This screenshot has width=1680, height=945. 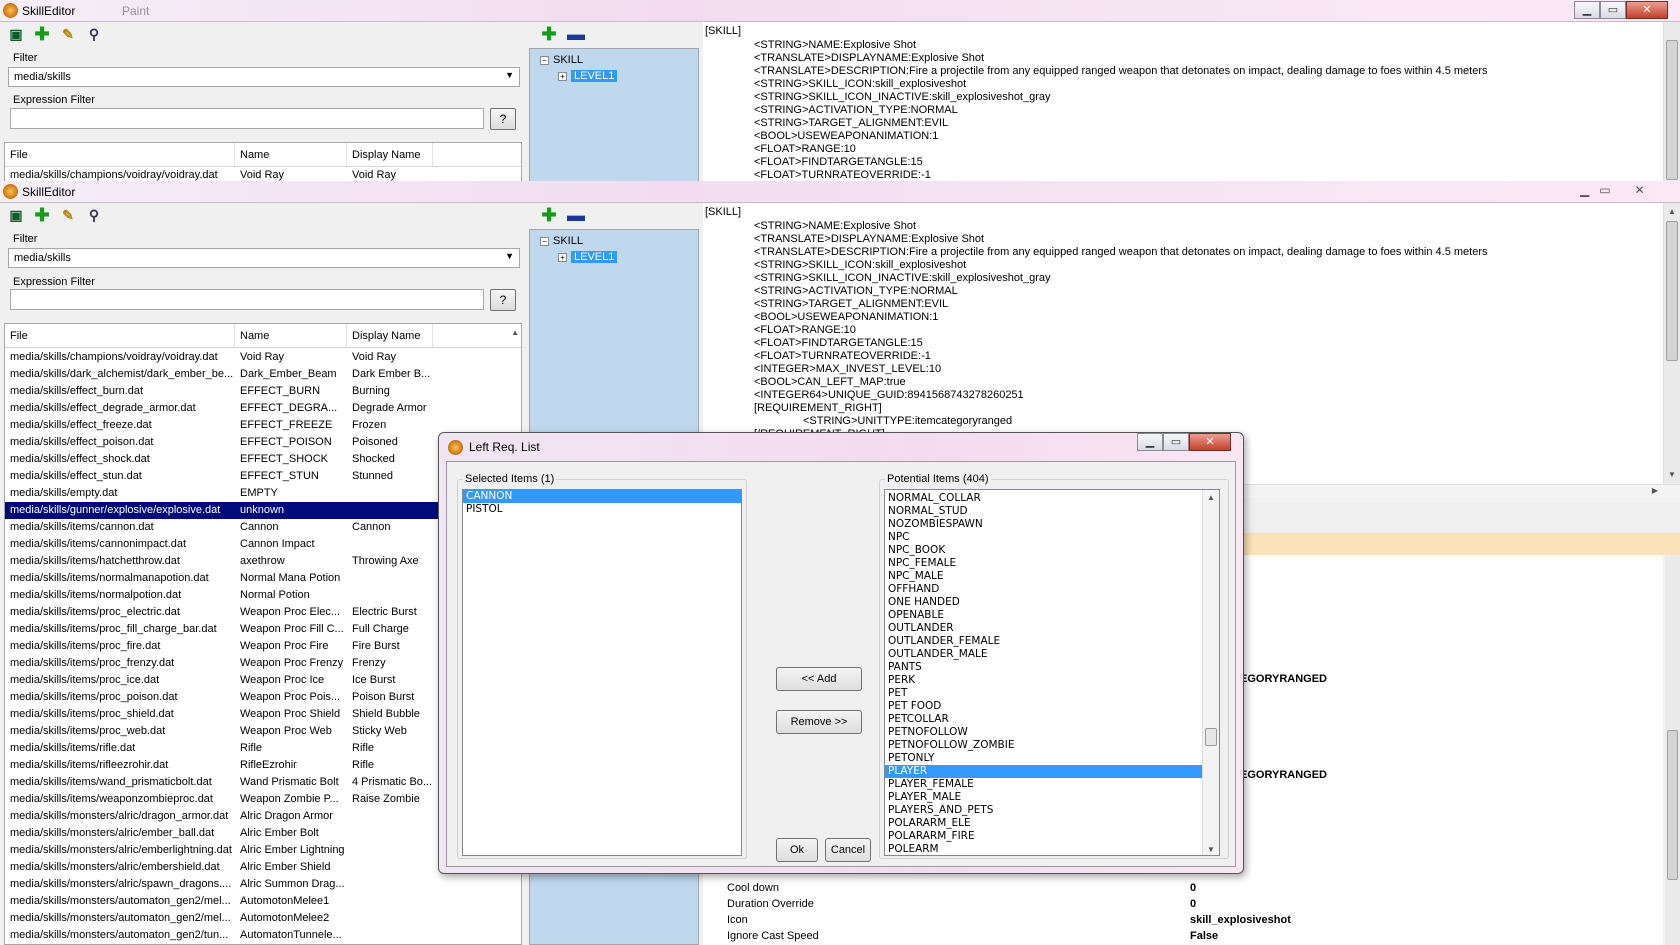 I want to click on list-item: PISTOL, so click(x=602, y=509).